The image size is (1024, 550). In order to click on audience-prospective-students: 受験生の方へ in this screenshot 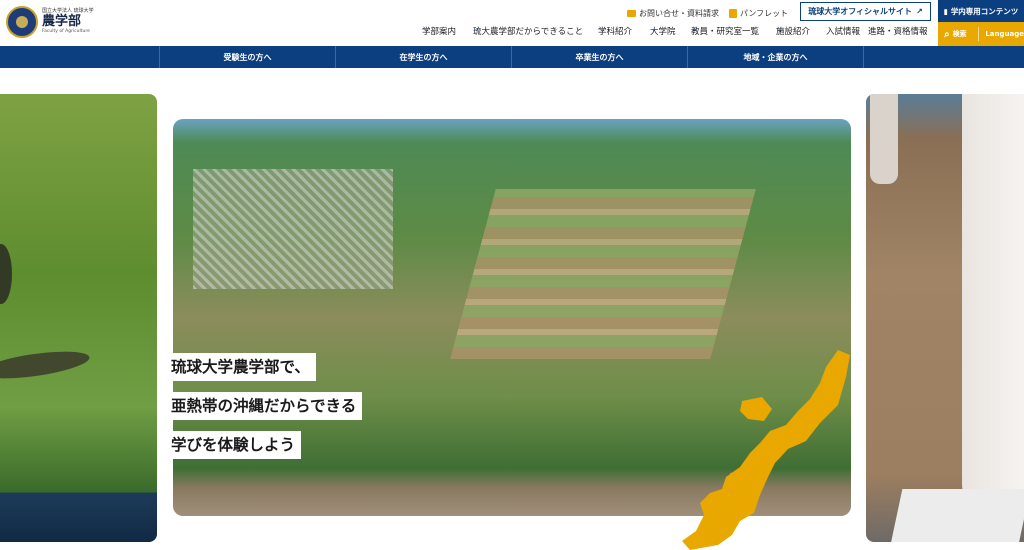, I will do `click(248, 57)`.